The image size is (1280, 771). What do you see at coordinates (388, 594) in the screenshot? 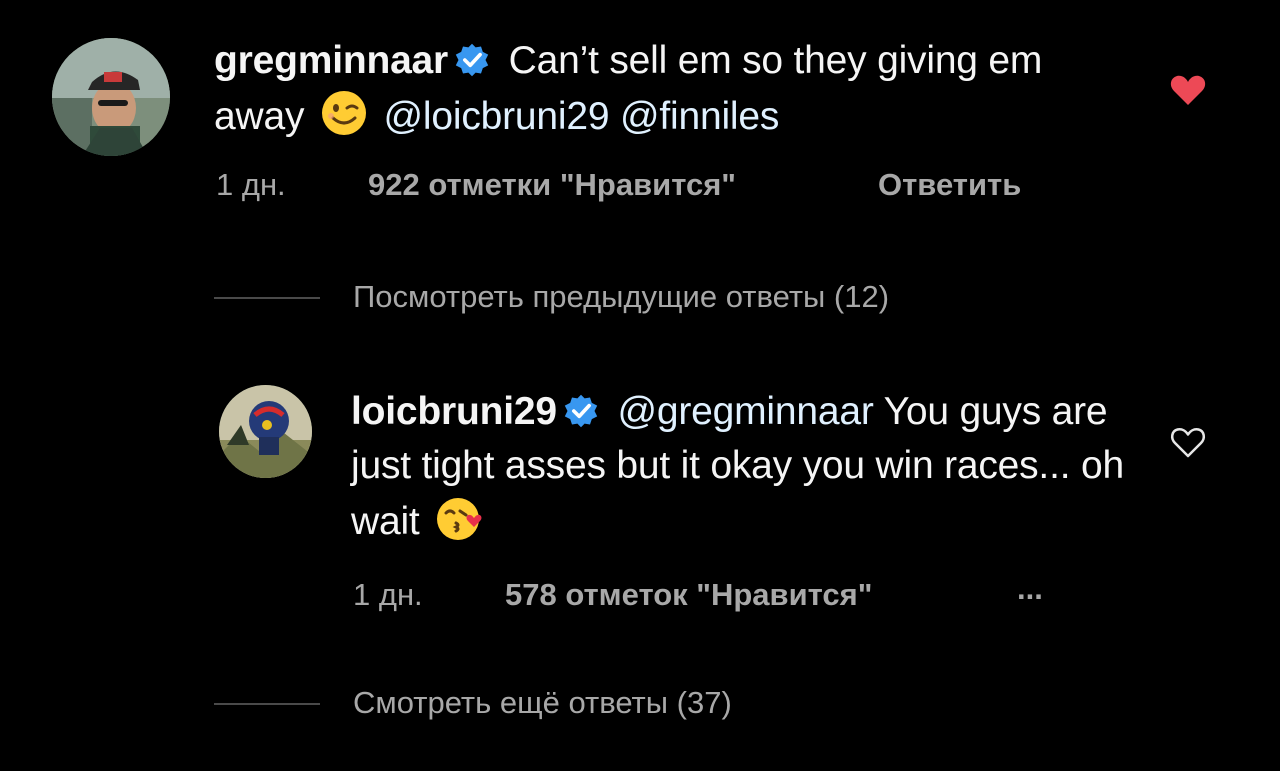
I see `reply-timestamp: 1 дн.` at bounding box center [388, 594].